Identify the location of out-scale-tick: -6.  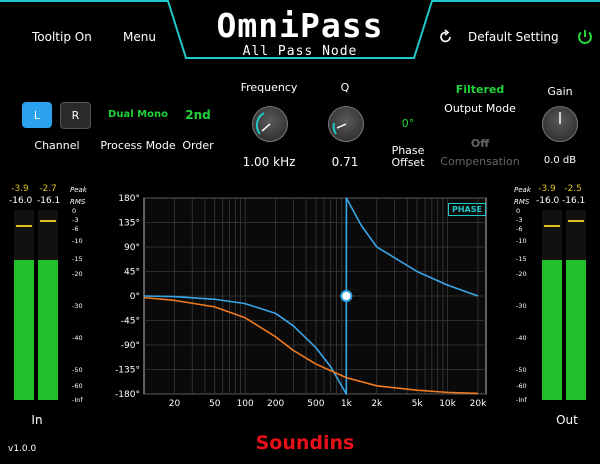
(519, 229).